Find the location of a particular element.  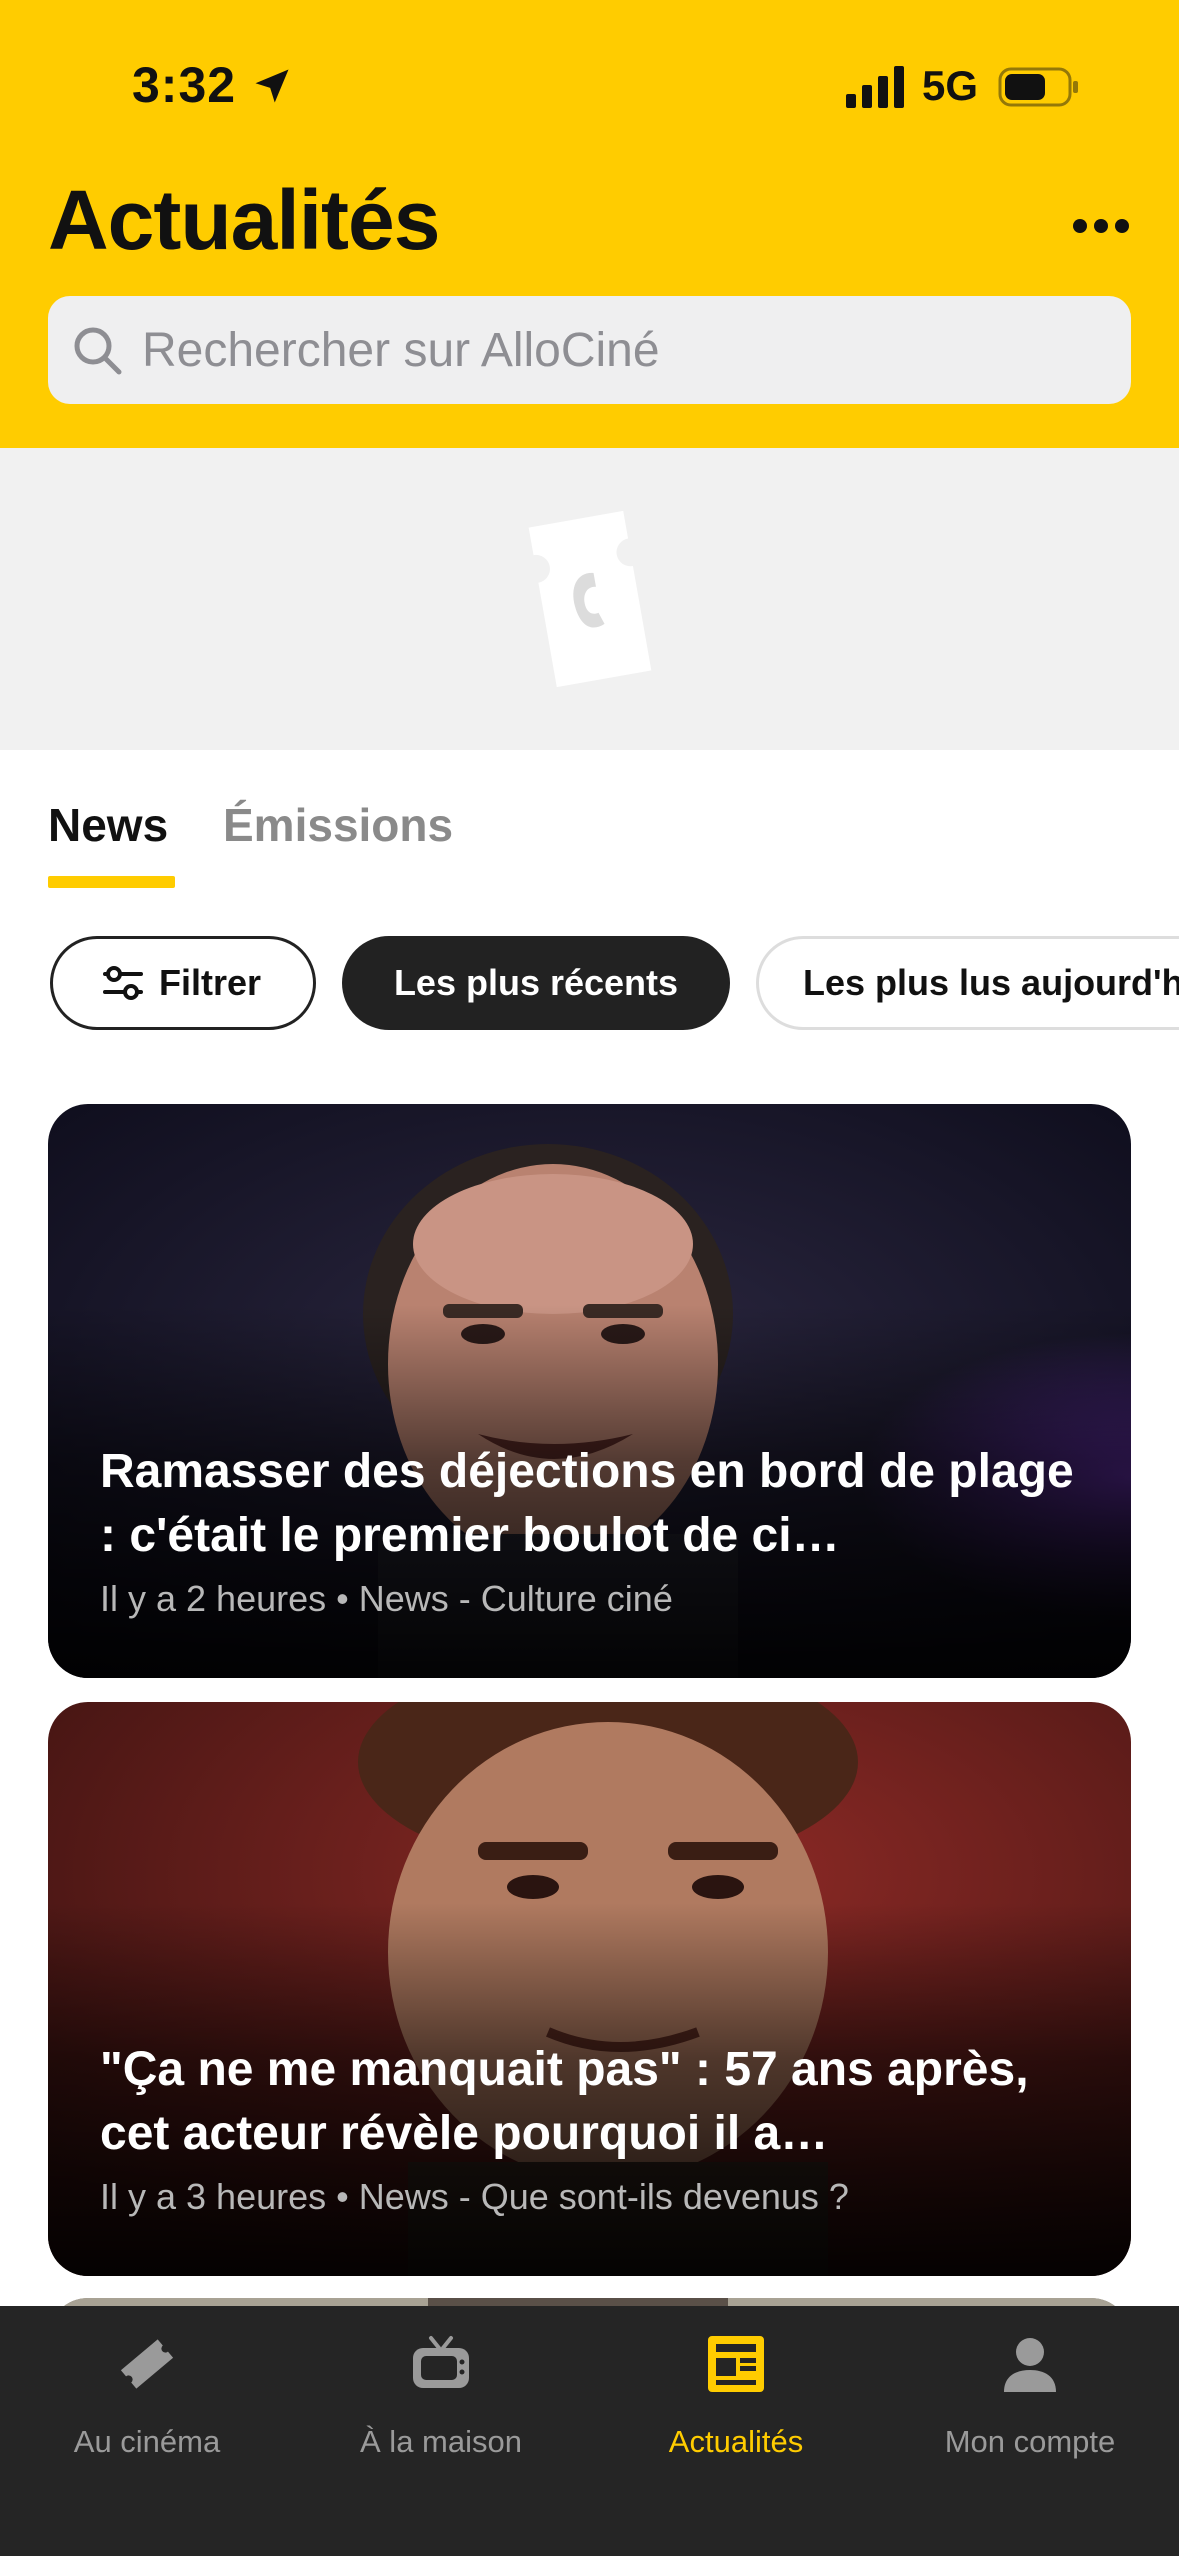

network-type: 5G is located at coordinates (950, 85).